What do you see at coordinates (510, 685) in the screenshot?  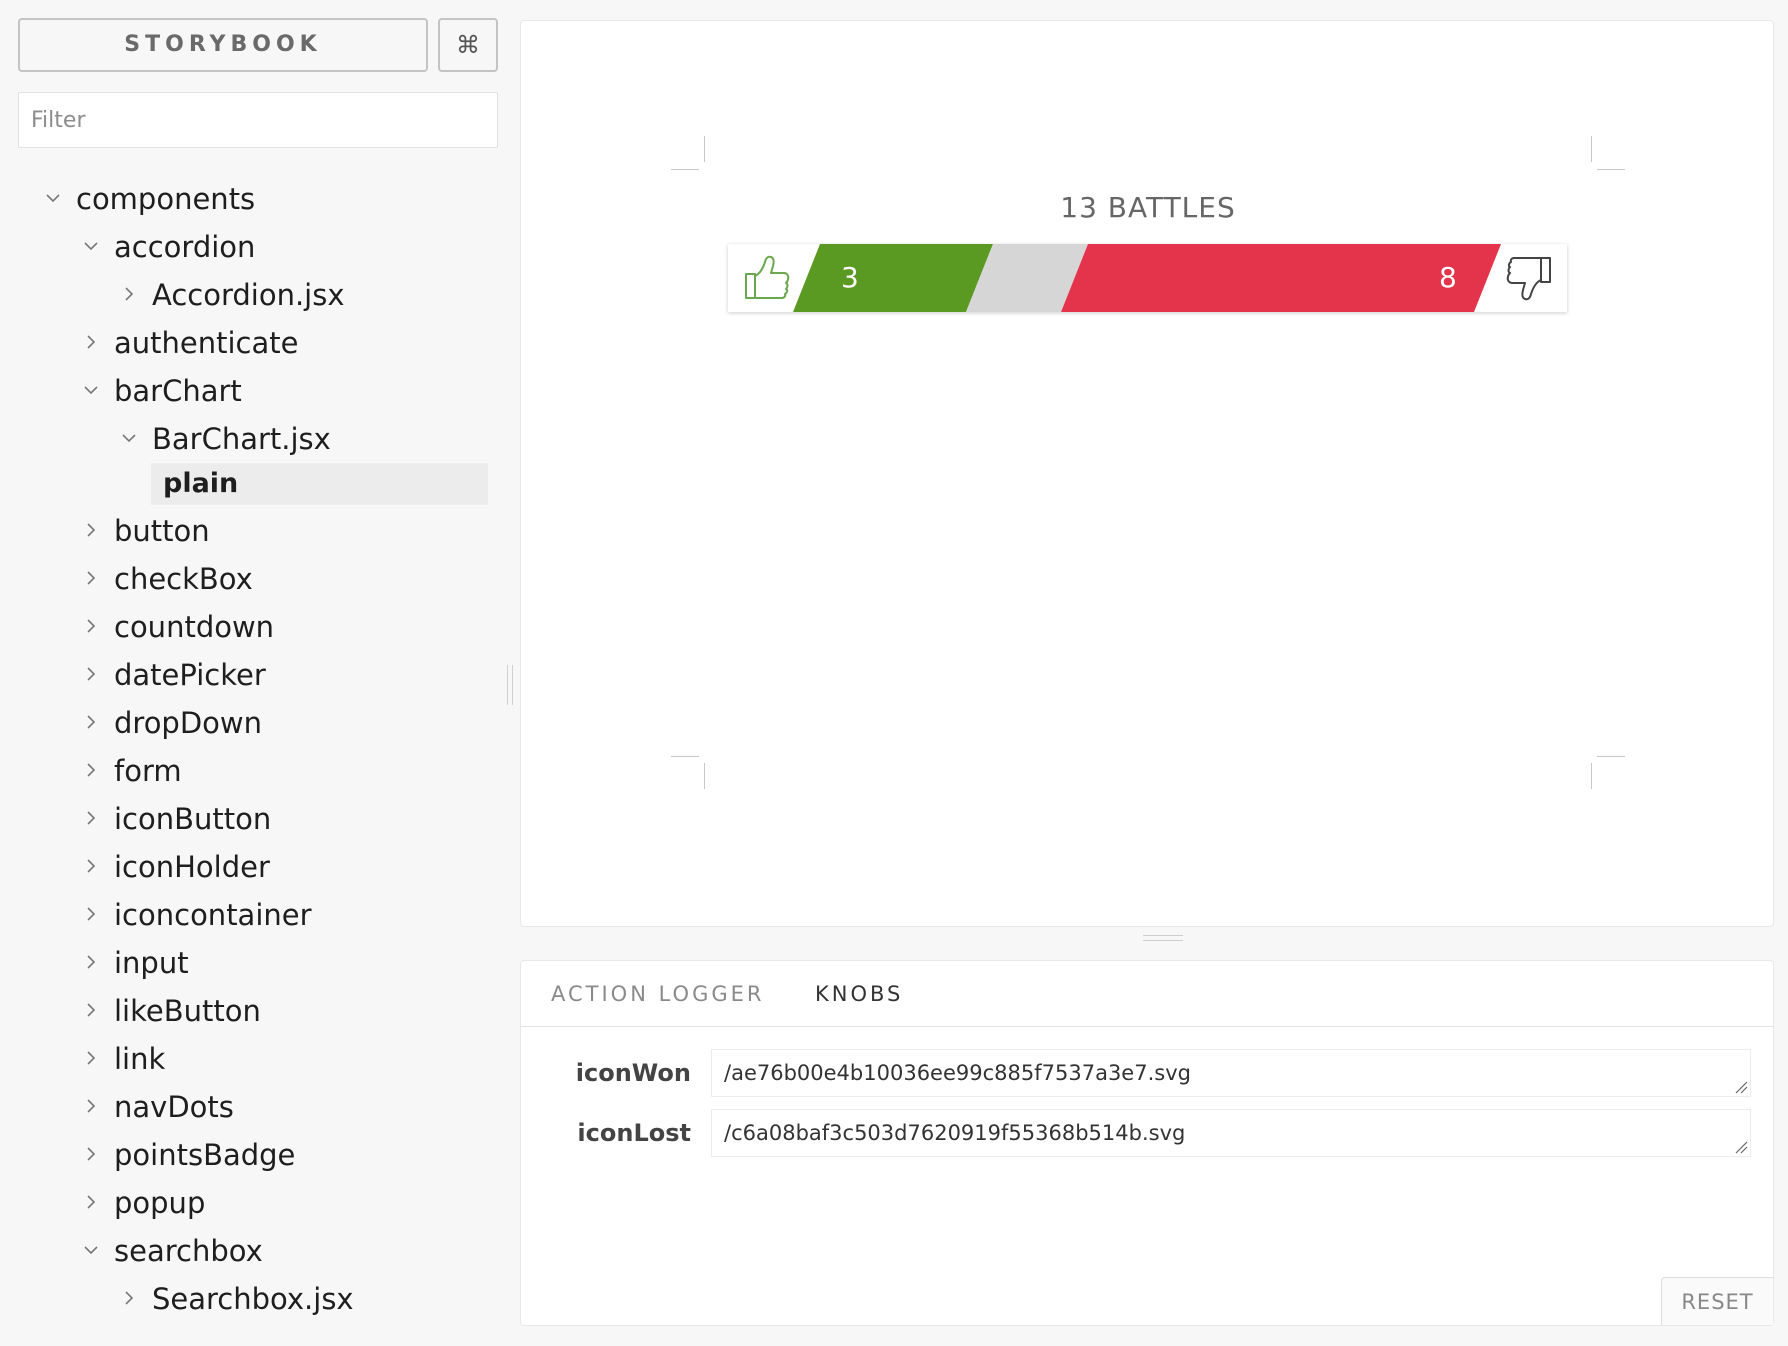 I see `sidebar-resize-handle` at bounding box center [510, 685].